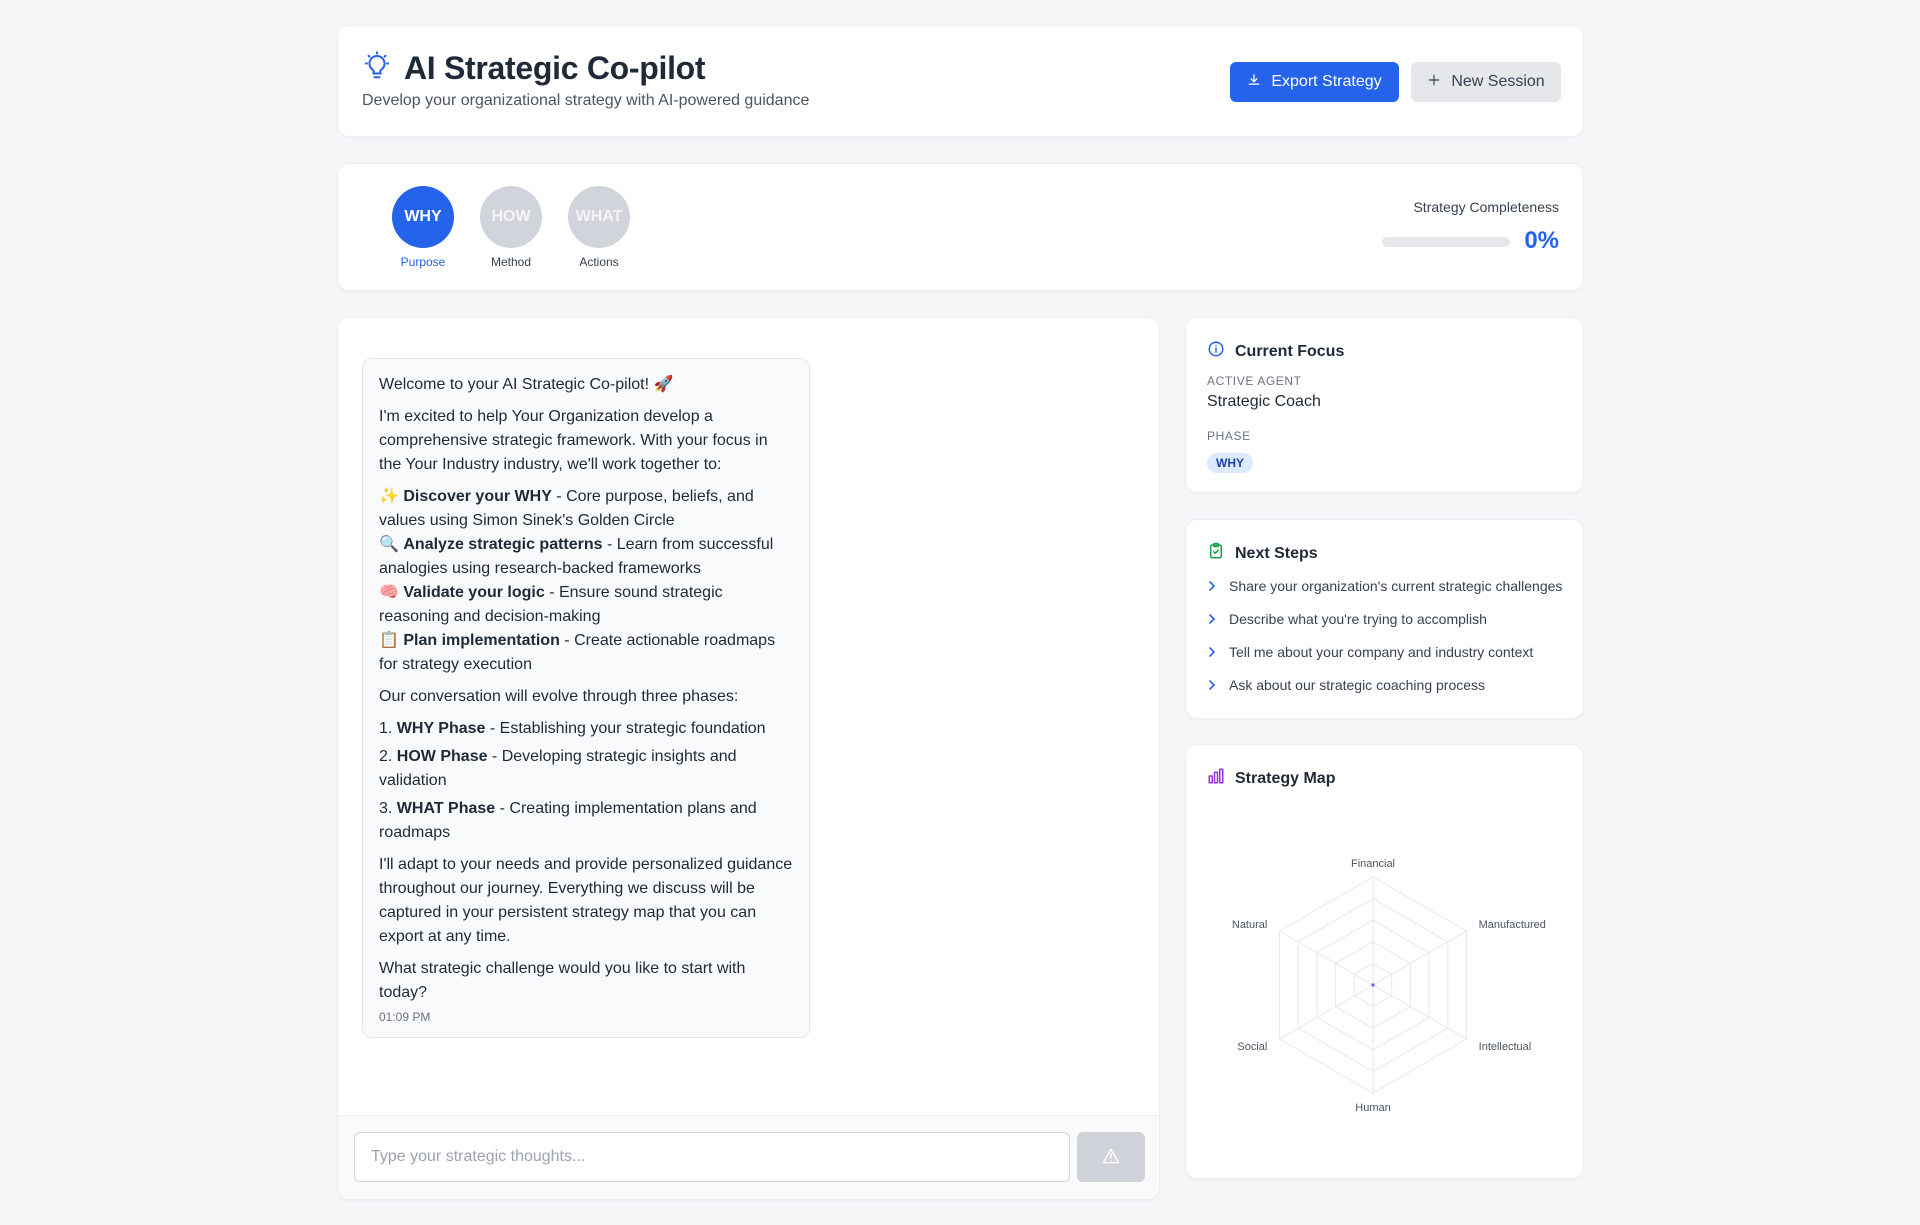 Image resolution: width=1920 pixels, height=1225 pixels. What do you see at coordinates (1230, 463) in the screenshot?
I see `phase-badge: WHY` at bounding box center [1230, 463].